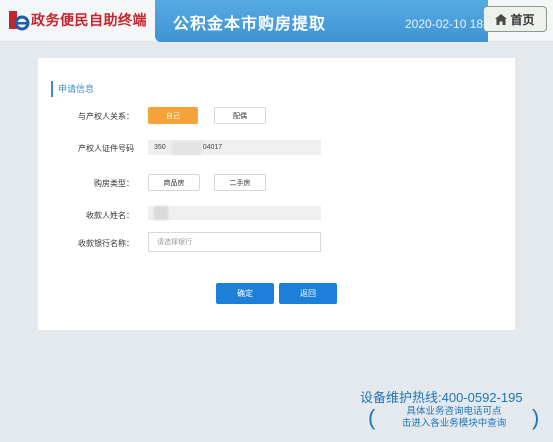 The image size is (553, 442). Describe the element at coordinates (110, 215) in the screenshot. I see `payee-name-label: 收款人姓名：` at that location.